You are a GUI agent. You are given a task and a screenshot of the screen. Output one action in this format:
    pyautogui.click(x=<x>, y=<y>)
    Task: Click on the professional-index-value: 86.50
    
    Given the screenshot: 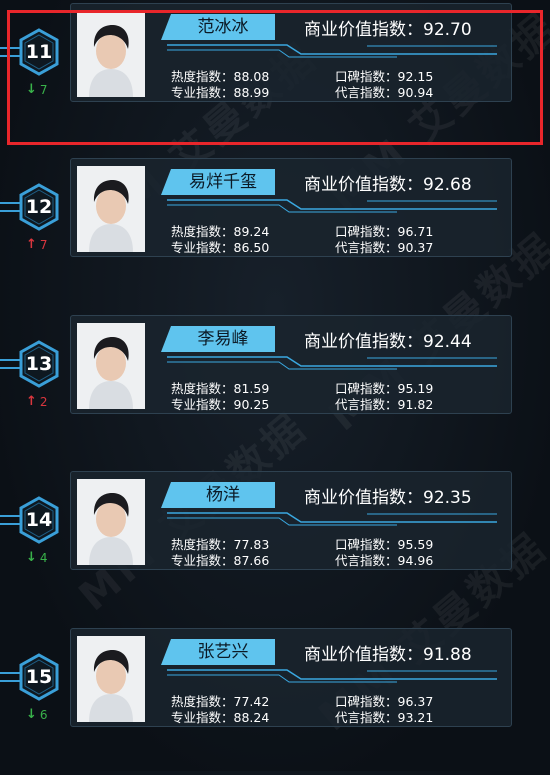 What is the action you would take?
    pyautogui.click(x=251, y=247)
    